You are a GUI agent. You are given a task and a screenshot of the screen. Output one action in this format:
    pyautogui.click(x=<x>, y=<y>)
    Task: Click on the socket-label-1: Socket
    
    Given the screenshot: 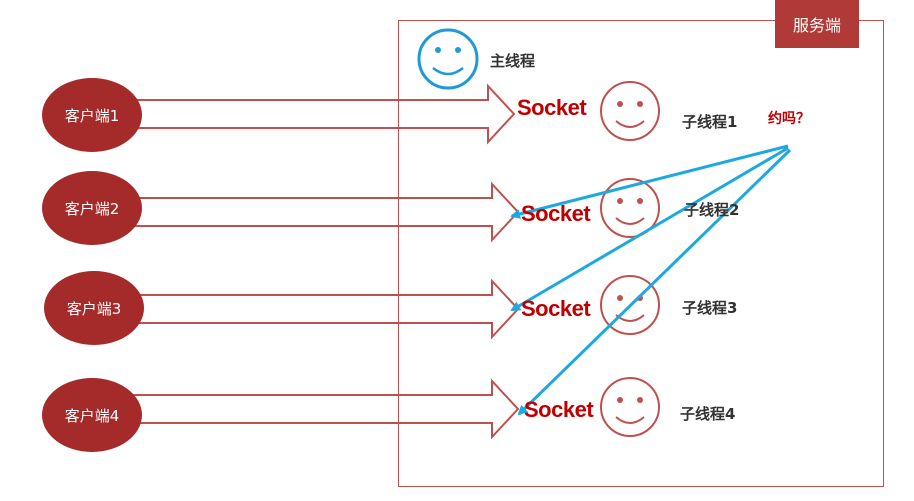 What is the action you would take?
    pyautogui.click(x=552, y=107)
    